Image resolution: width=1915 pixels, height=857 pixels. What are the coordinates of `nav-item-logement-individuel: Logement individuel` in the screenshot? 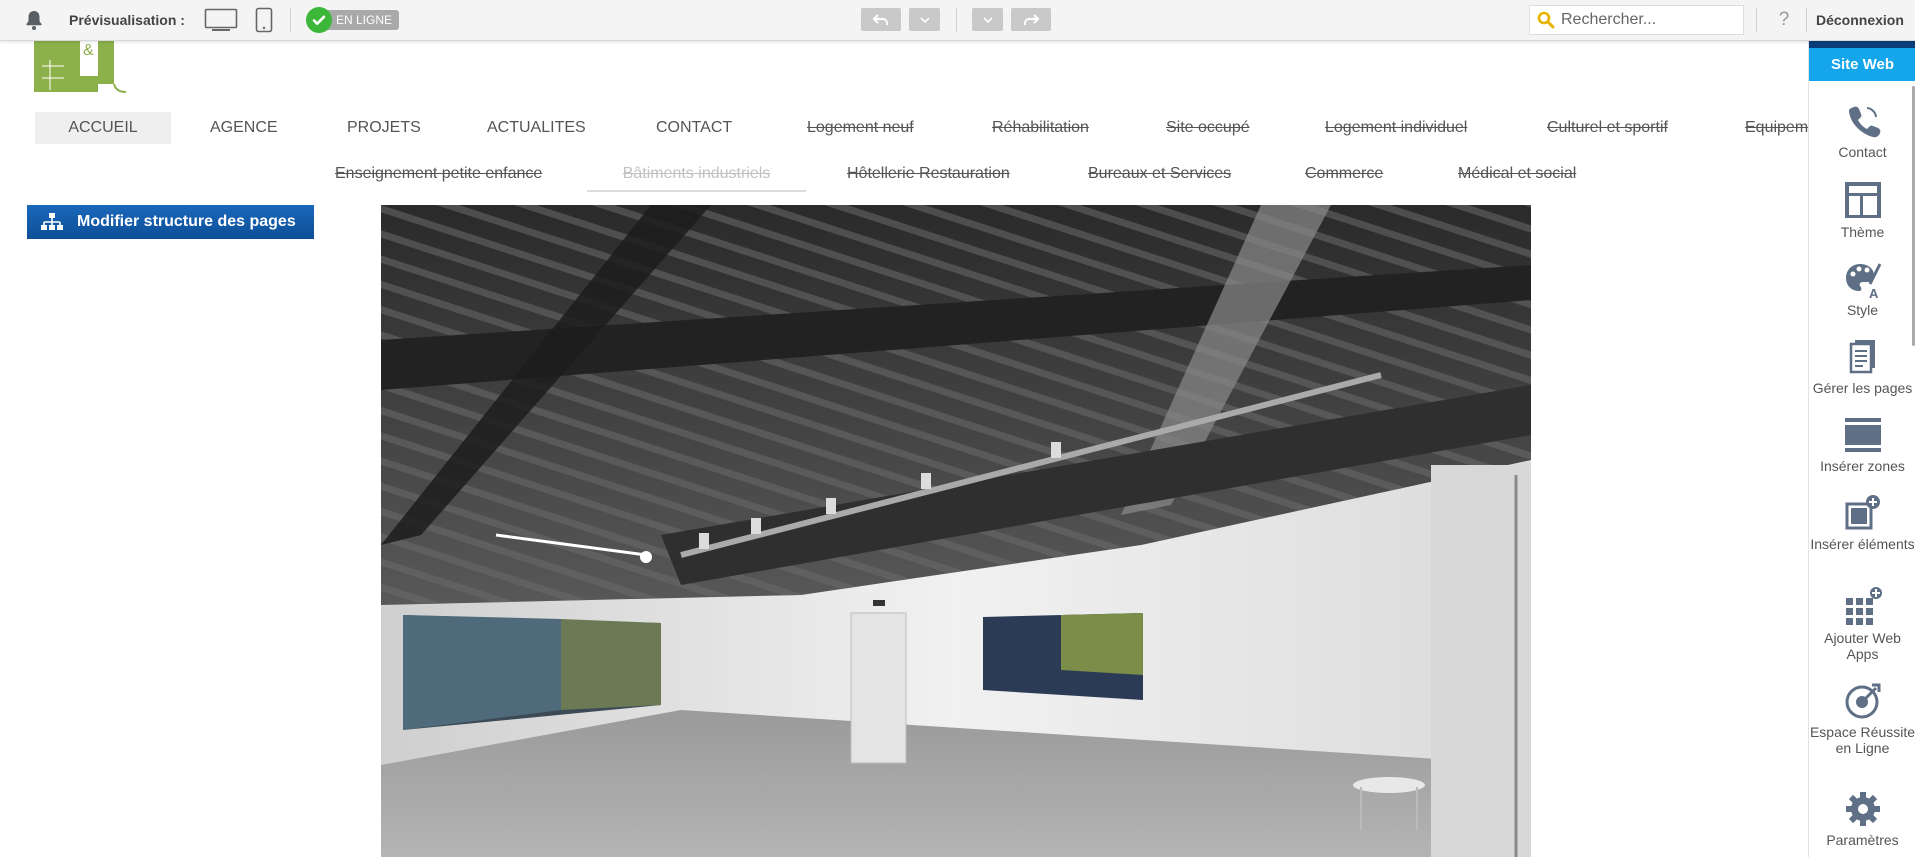 It's located at (1396, 128).